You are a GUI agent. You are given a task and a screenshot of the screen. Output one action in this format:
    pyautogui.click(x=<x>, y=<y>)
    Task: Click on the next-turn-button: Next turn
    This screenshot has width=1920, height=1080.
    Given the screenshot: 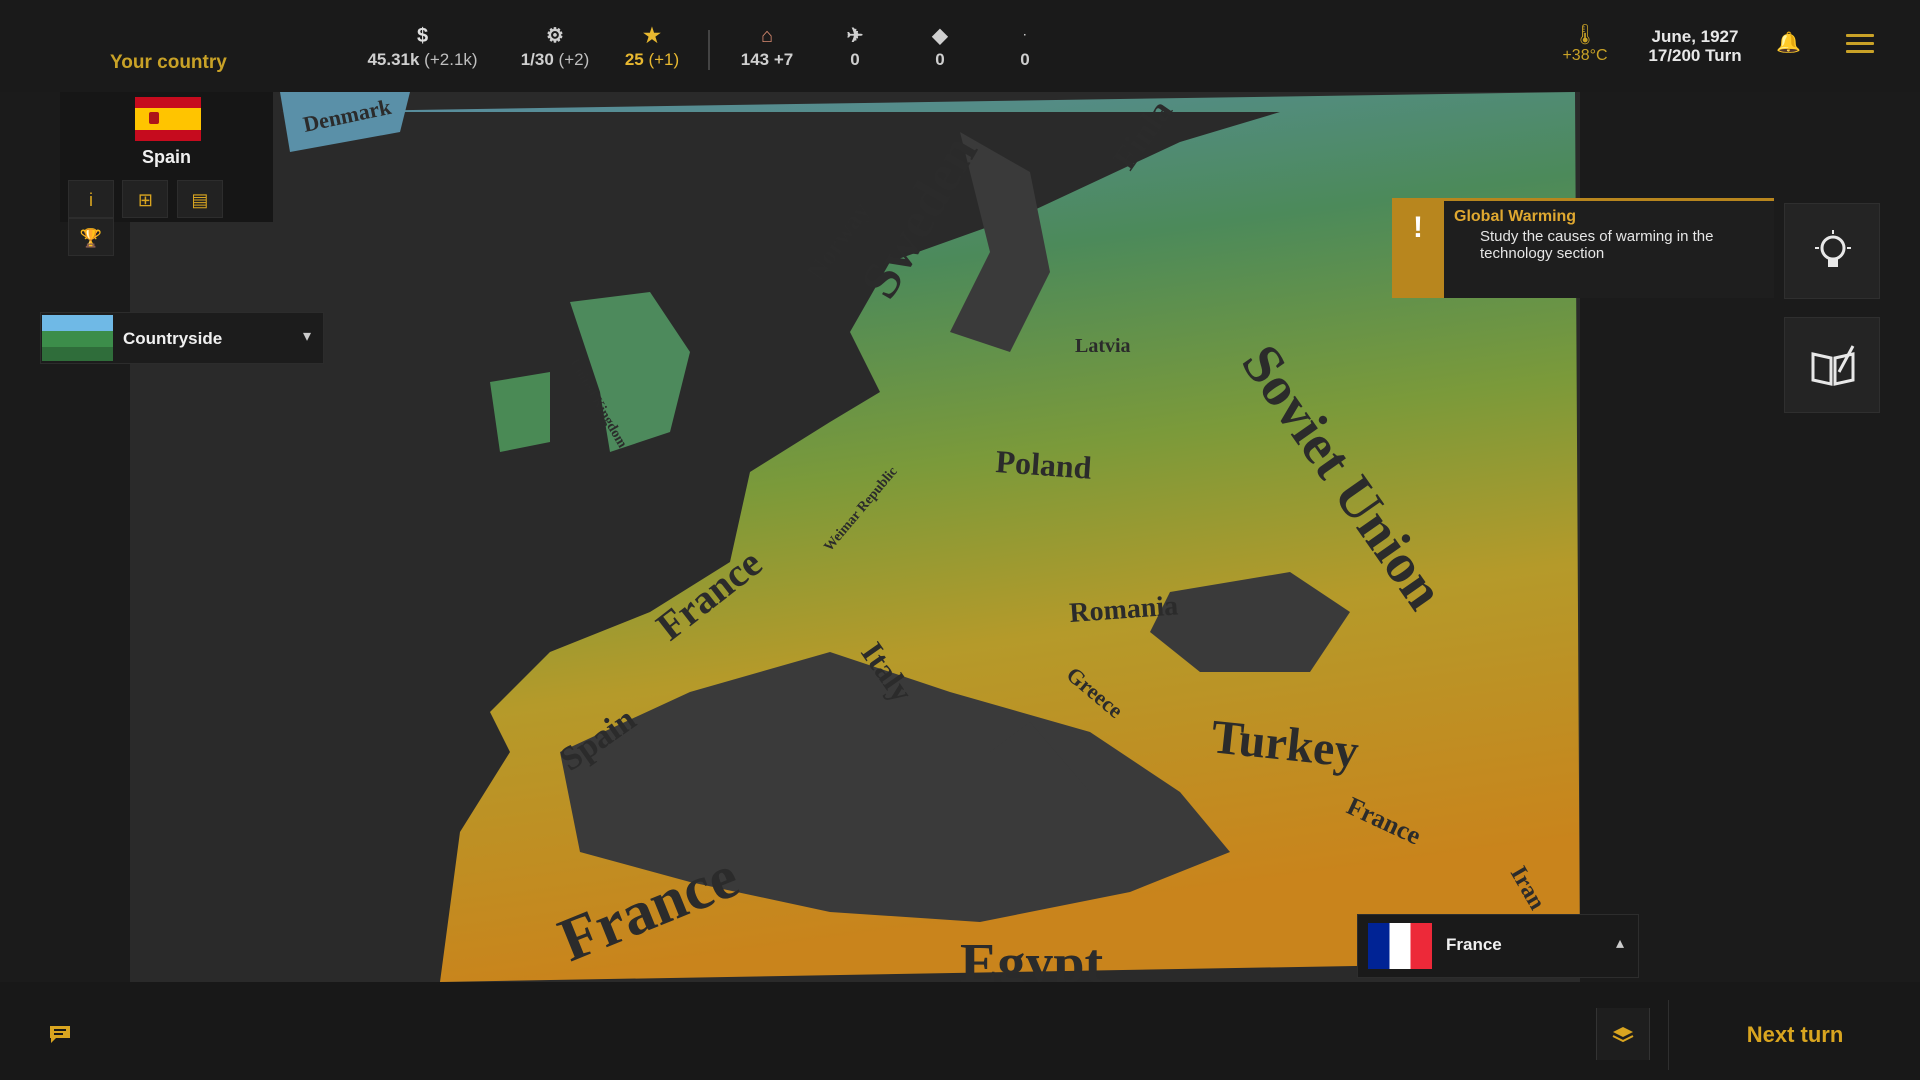 What is the action you would take?
    pyautogui.click(x=1794, y=1035)
    